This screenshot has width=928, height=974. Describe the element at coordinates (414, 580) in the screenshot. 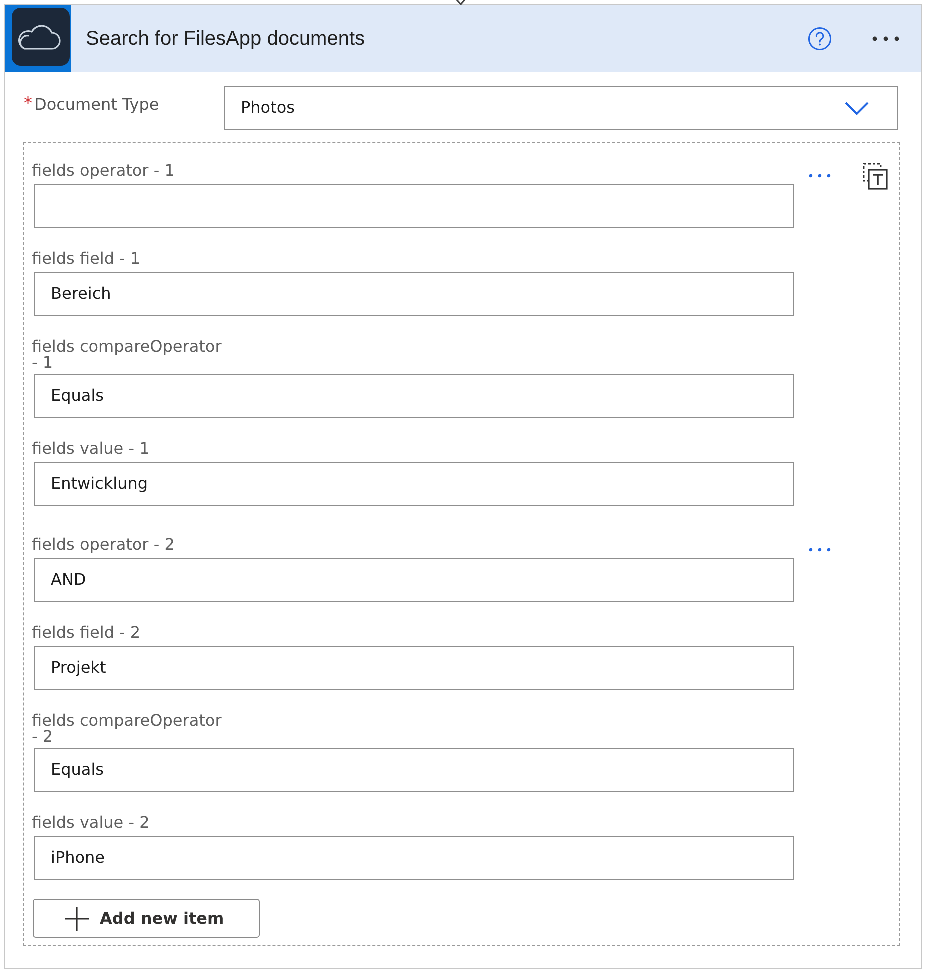

I see `text-field: AND` at that location.